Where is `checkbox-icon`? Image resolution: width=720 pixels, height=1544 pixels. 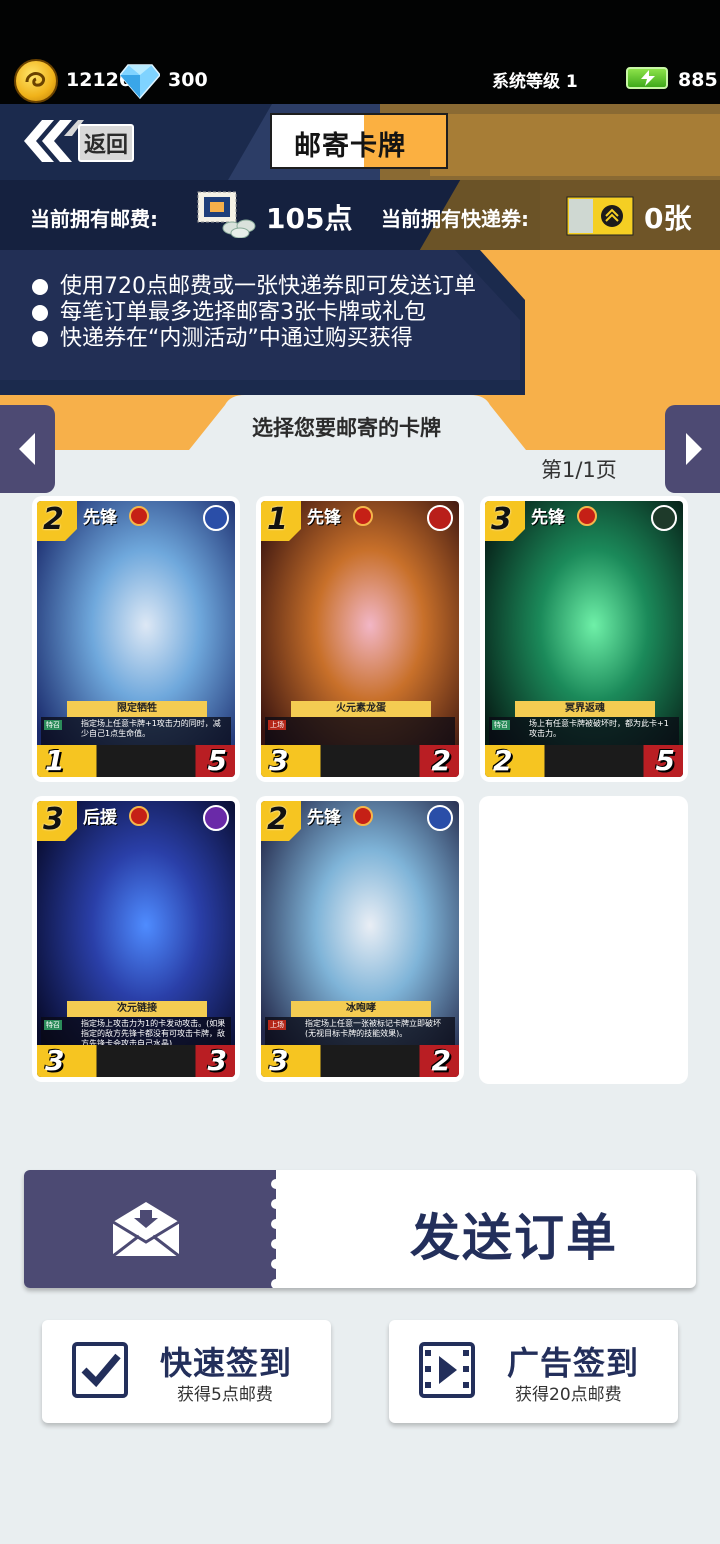
checkbox-icon is located at coordinates (100, 1370).